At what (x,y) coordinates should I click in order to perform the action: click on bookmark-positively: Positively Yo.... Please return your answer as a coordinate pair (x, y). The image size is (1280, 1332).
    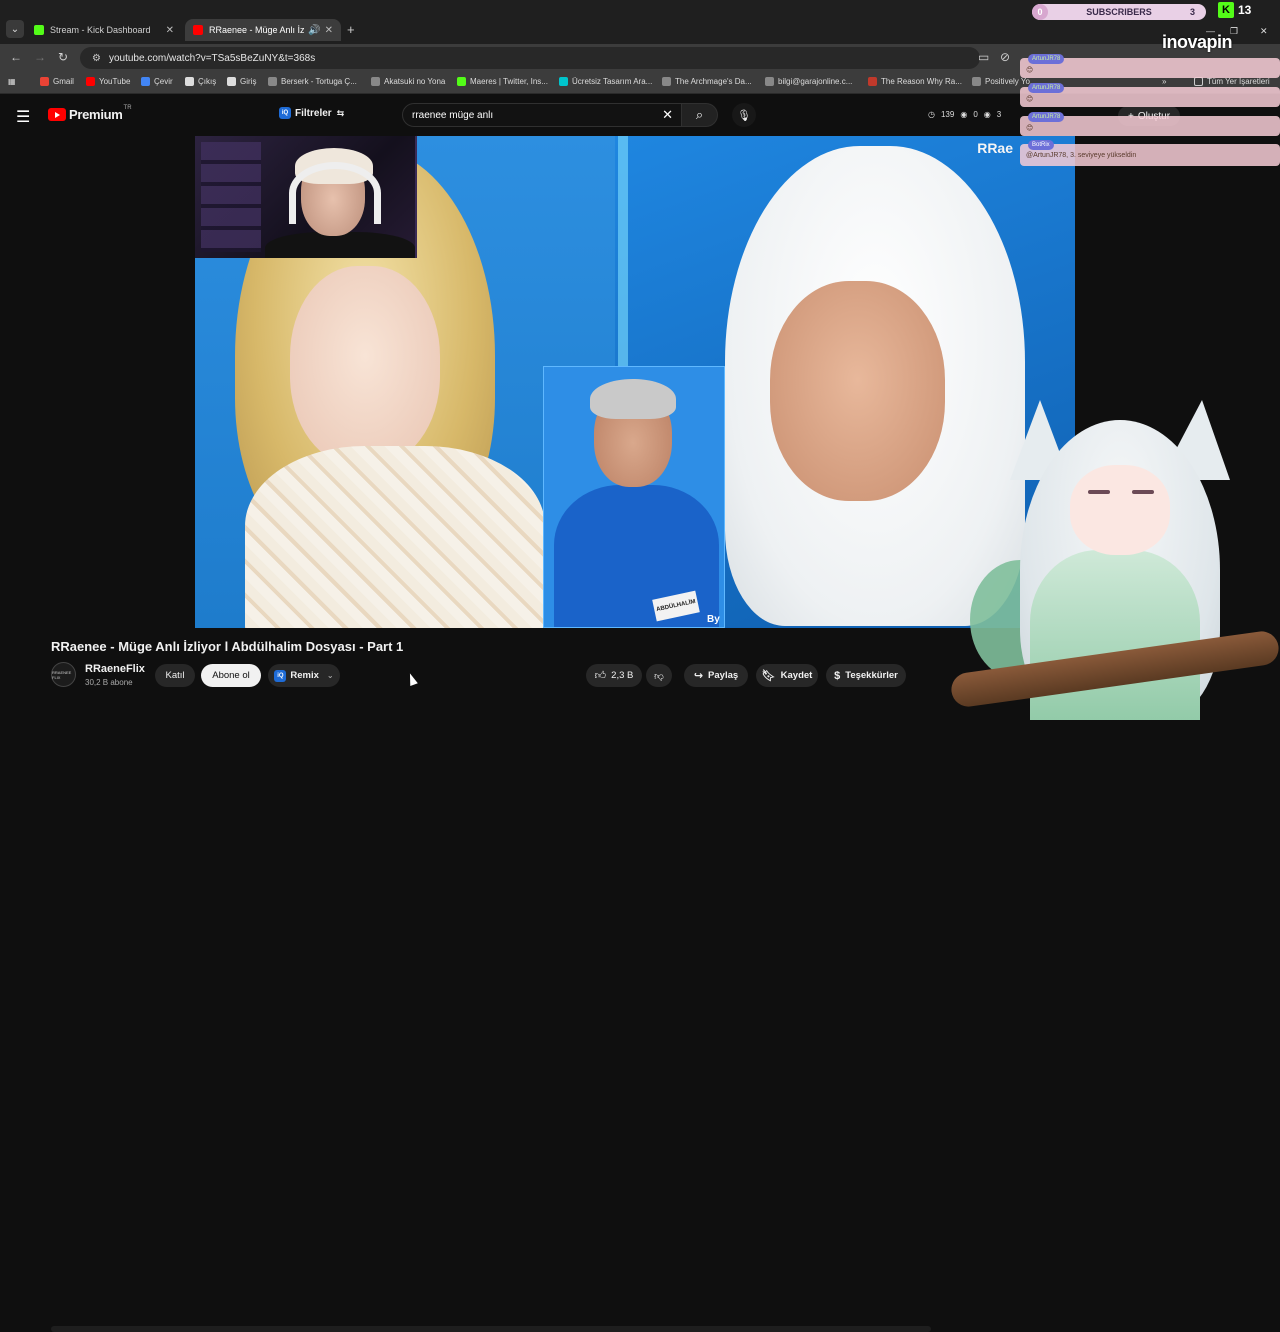
    Looking at the image, I should click on (1004, 81).